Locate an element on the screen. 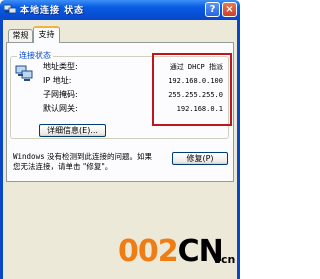 The image size is (320, 279). status-message-line1: 没有检测到此连接的问题。如果 is located at coordinates (98, 156).